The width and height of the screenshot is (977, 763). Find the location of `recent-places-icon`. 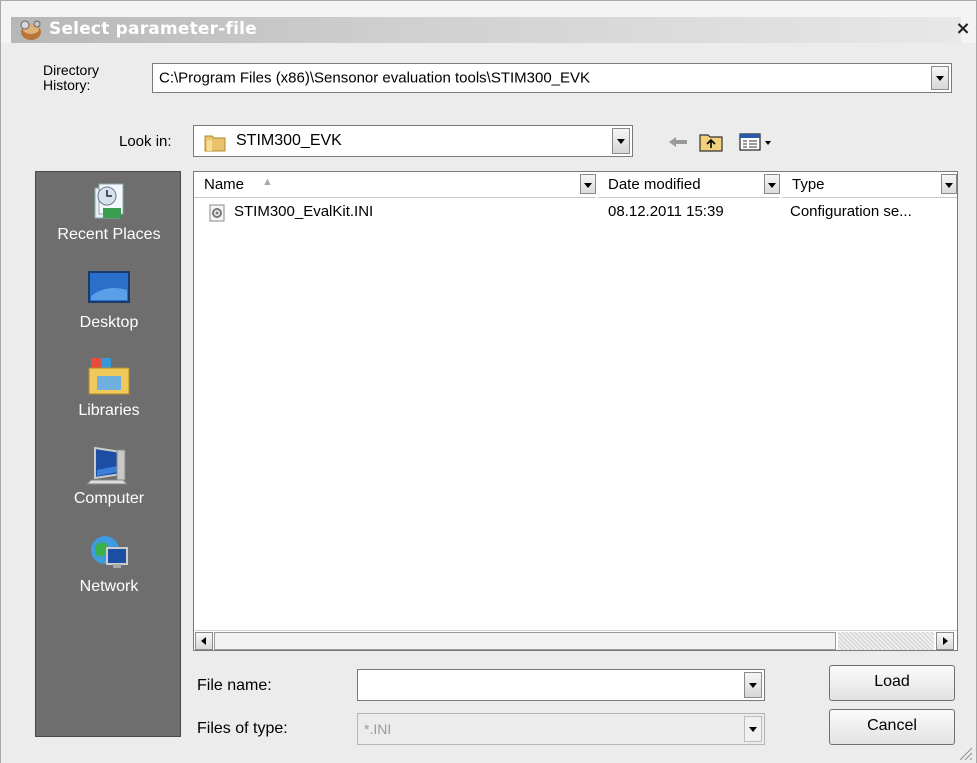

recent-places-icon is located at coordinates (109, 201).